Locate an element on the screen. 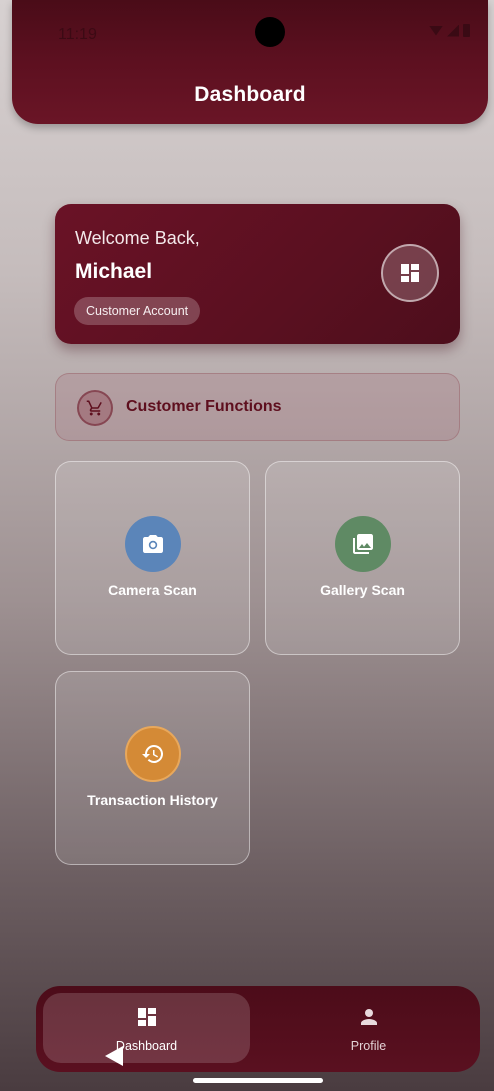 The width and height of the screenshot is (494, 1091). page-title: Dashboard is located at coordinates (250, 94).